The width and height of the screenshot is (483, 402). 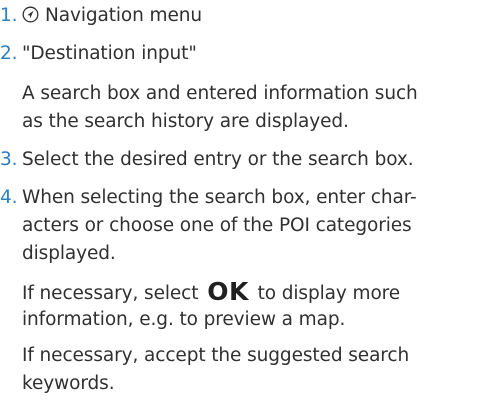 What do you see at coordinates (30, 14) in the screenshot?
I see `navigation-arrow-icon` at bounding box center [30, 14].